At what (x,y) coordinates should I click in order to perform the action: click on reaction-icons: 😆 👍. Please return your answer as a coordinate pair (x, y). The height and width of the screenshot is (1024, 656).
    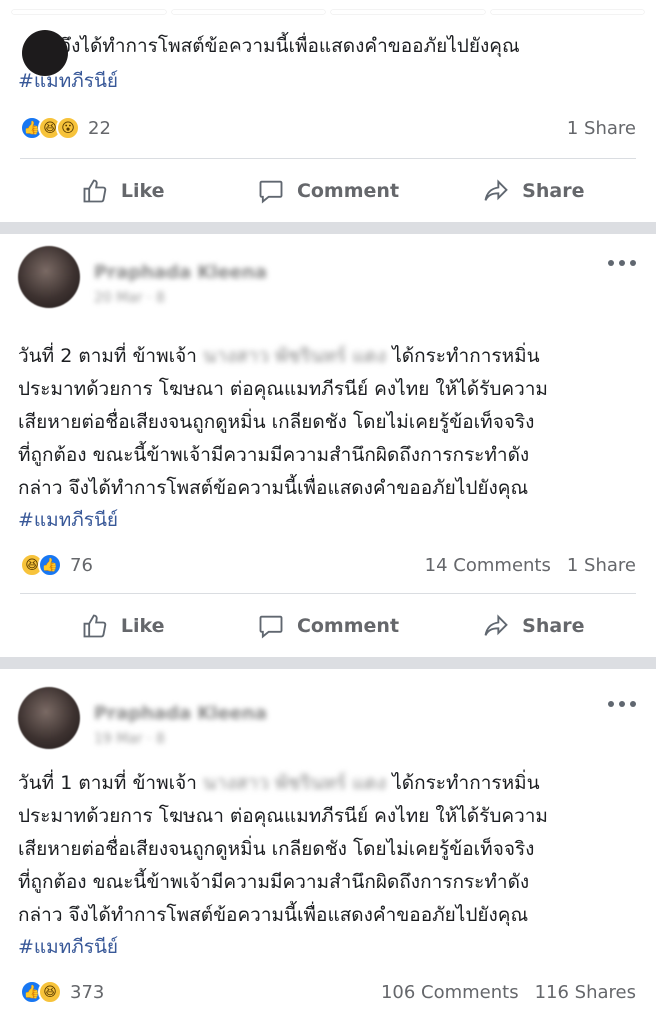
    Looking at the image, I should click on (41, 565).